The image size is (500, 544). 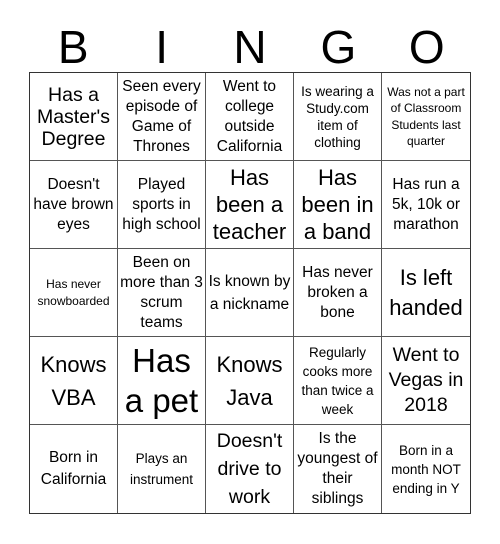 I want to click on cell-text: Regularly cooks more than twice a week, so click(x=337, y=380).